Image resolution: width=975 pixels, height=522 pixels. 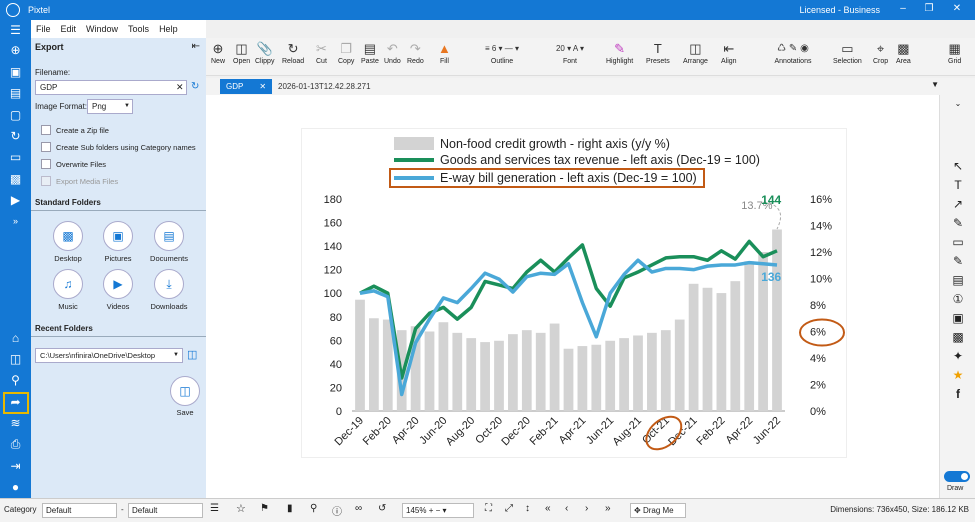 What do you see at coordinates (958, 394) in the screenshot?
I see `formula-tool-icon: f` at bounding box center [958, 394].